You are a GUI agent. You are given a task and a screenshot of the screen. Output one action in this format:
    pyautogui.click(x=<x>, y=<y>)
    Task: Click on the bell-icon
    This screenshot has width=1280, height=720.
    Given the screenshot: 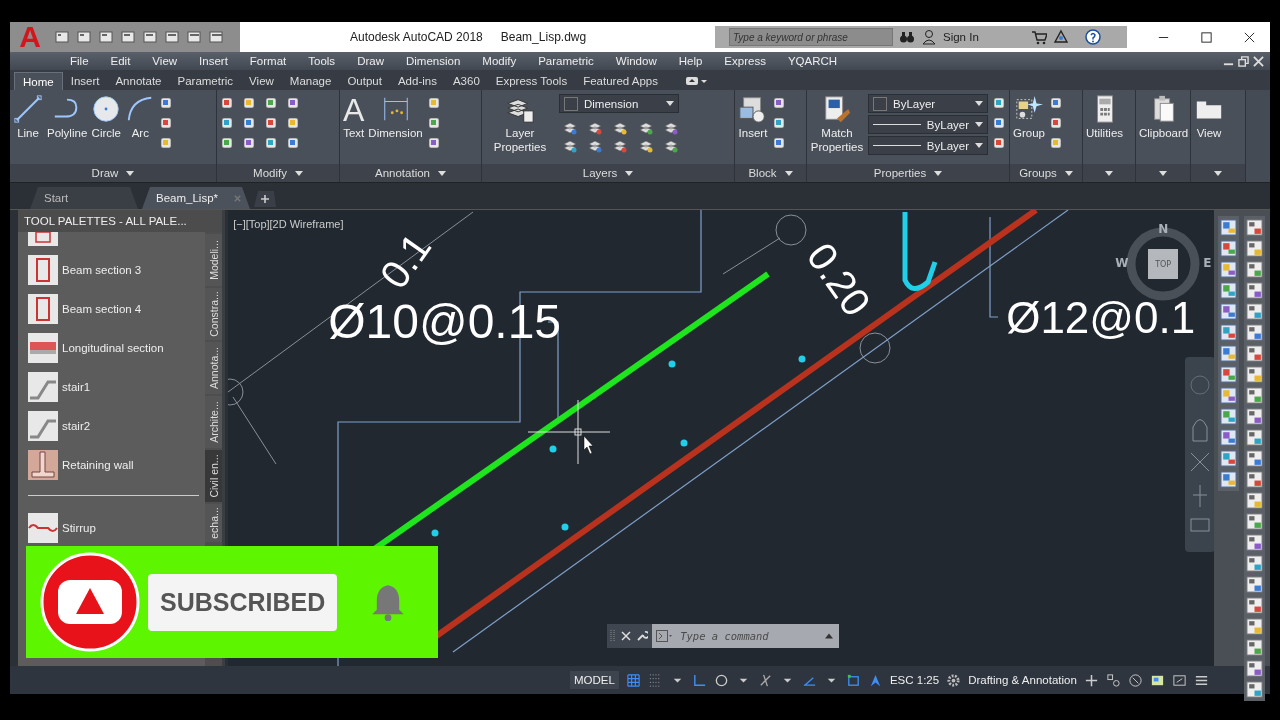 What is the action you would take?
    pyautogui.click(x=388, y=602)
    